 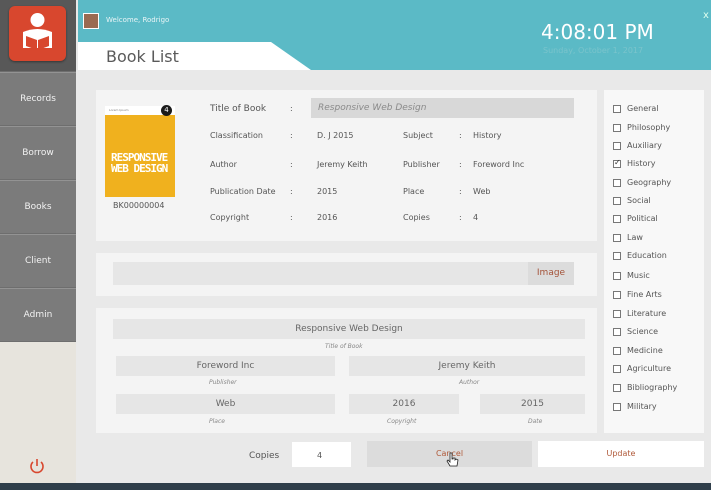 What do you see at coordinates (643, 331) in the screenshot?
I see `category-label: Science` at bounding box center [643, 331].